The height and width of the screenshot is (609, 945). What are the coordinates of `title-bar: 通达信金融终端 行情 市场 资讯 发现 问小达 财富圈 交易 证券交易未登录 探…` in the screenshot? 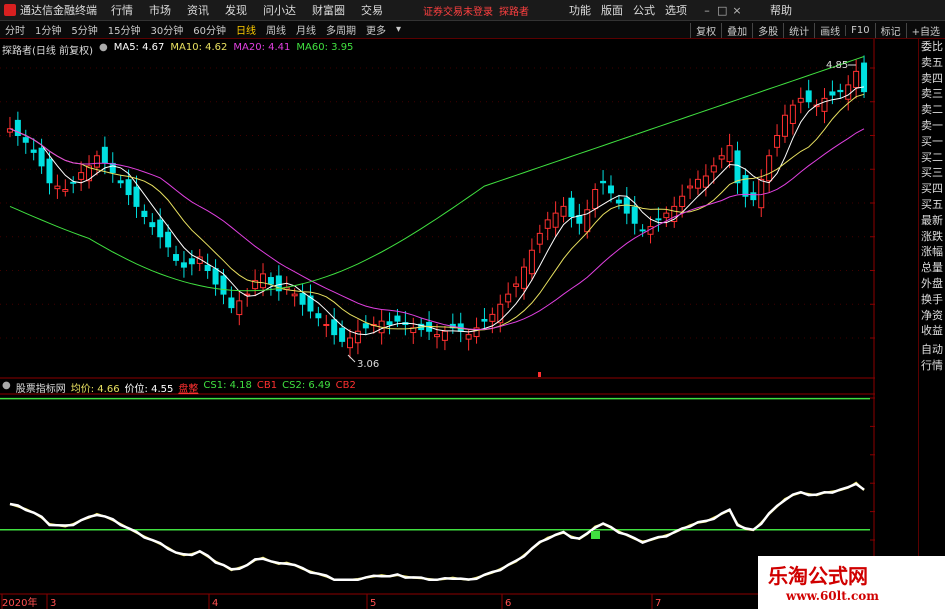 It's located at (472, 10).